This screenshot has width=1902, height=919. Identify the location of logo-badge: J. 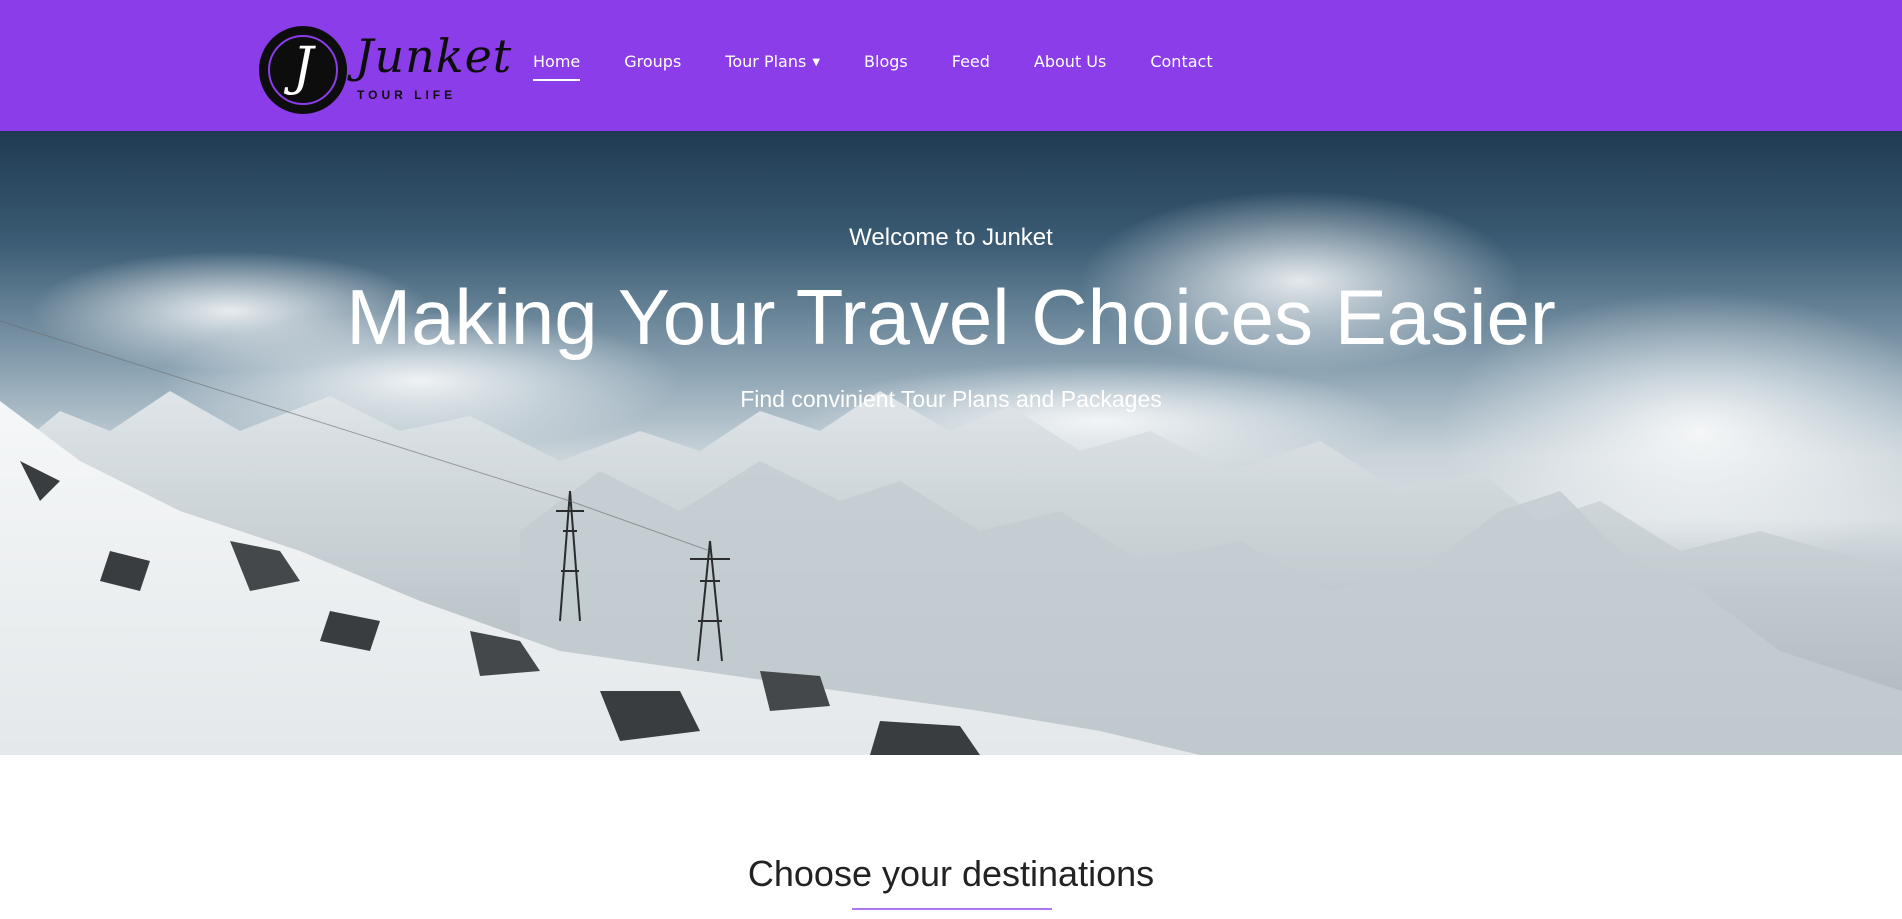
(303, 70).